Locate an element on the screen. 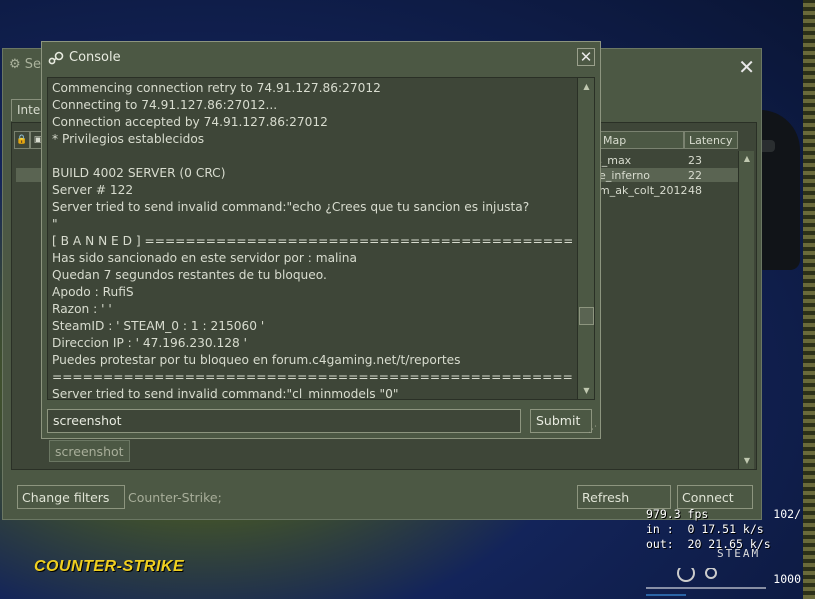 This screenshot has width=815, height=599. steam-logo-text: STEAM is located at coordinates (739, 553).